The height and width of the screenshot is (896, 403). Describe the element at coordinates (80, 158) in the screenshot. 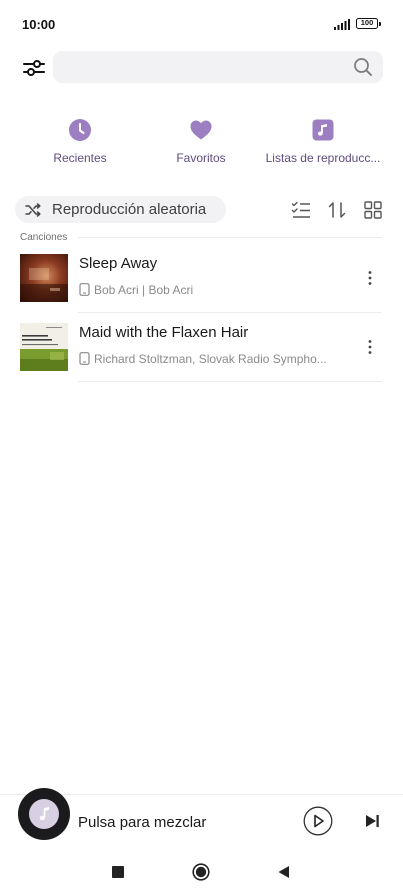

I see `quick-label: Recientes` at that location.